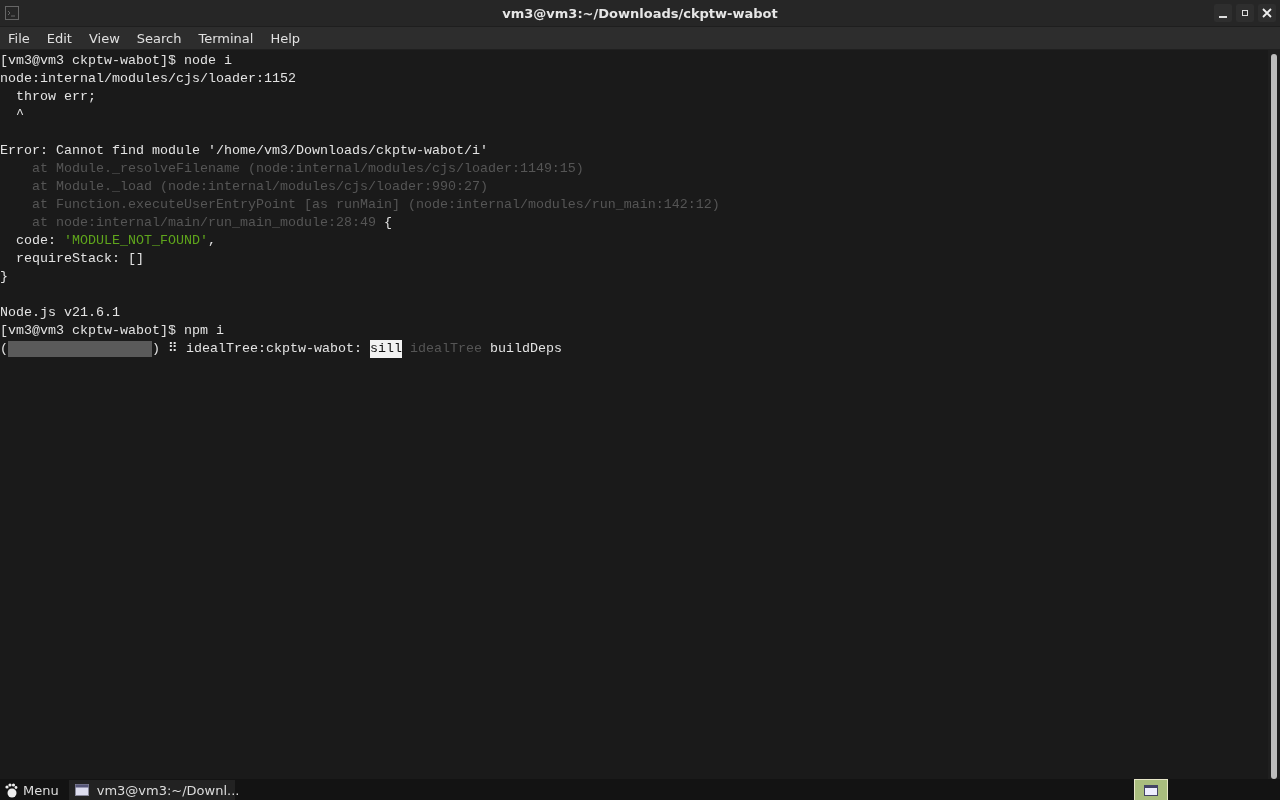 Image resolution: width=1280 pixels, height=800 pixels. What do you see at coordinates (1274, 416) in the screenshot?
I see `scrollbar-thumb` at bounding box center [1274, 416].